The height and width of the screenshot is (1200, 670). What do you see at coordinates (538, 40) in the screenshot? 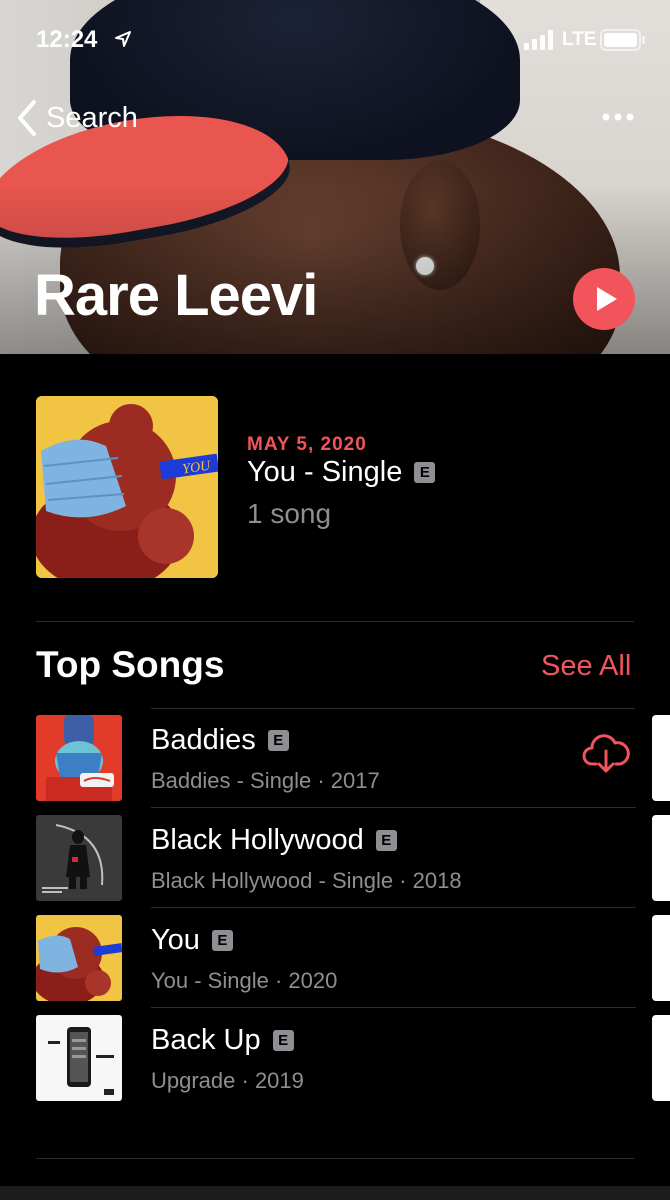
I see `cellular-signal-icon` at bounding box center [538, 40].